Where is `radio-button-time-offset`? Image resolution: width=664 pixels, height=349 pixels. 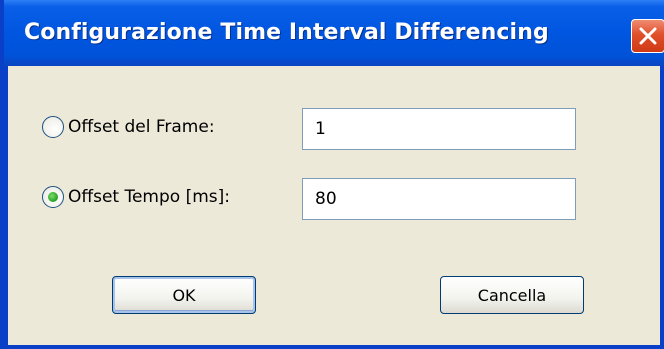
radio-button-time-offset is located at coordinates (53, 197).